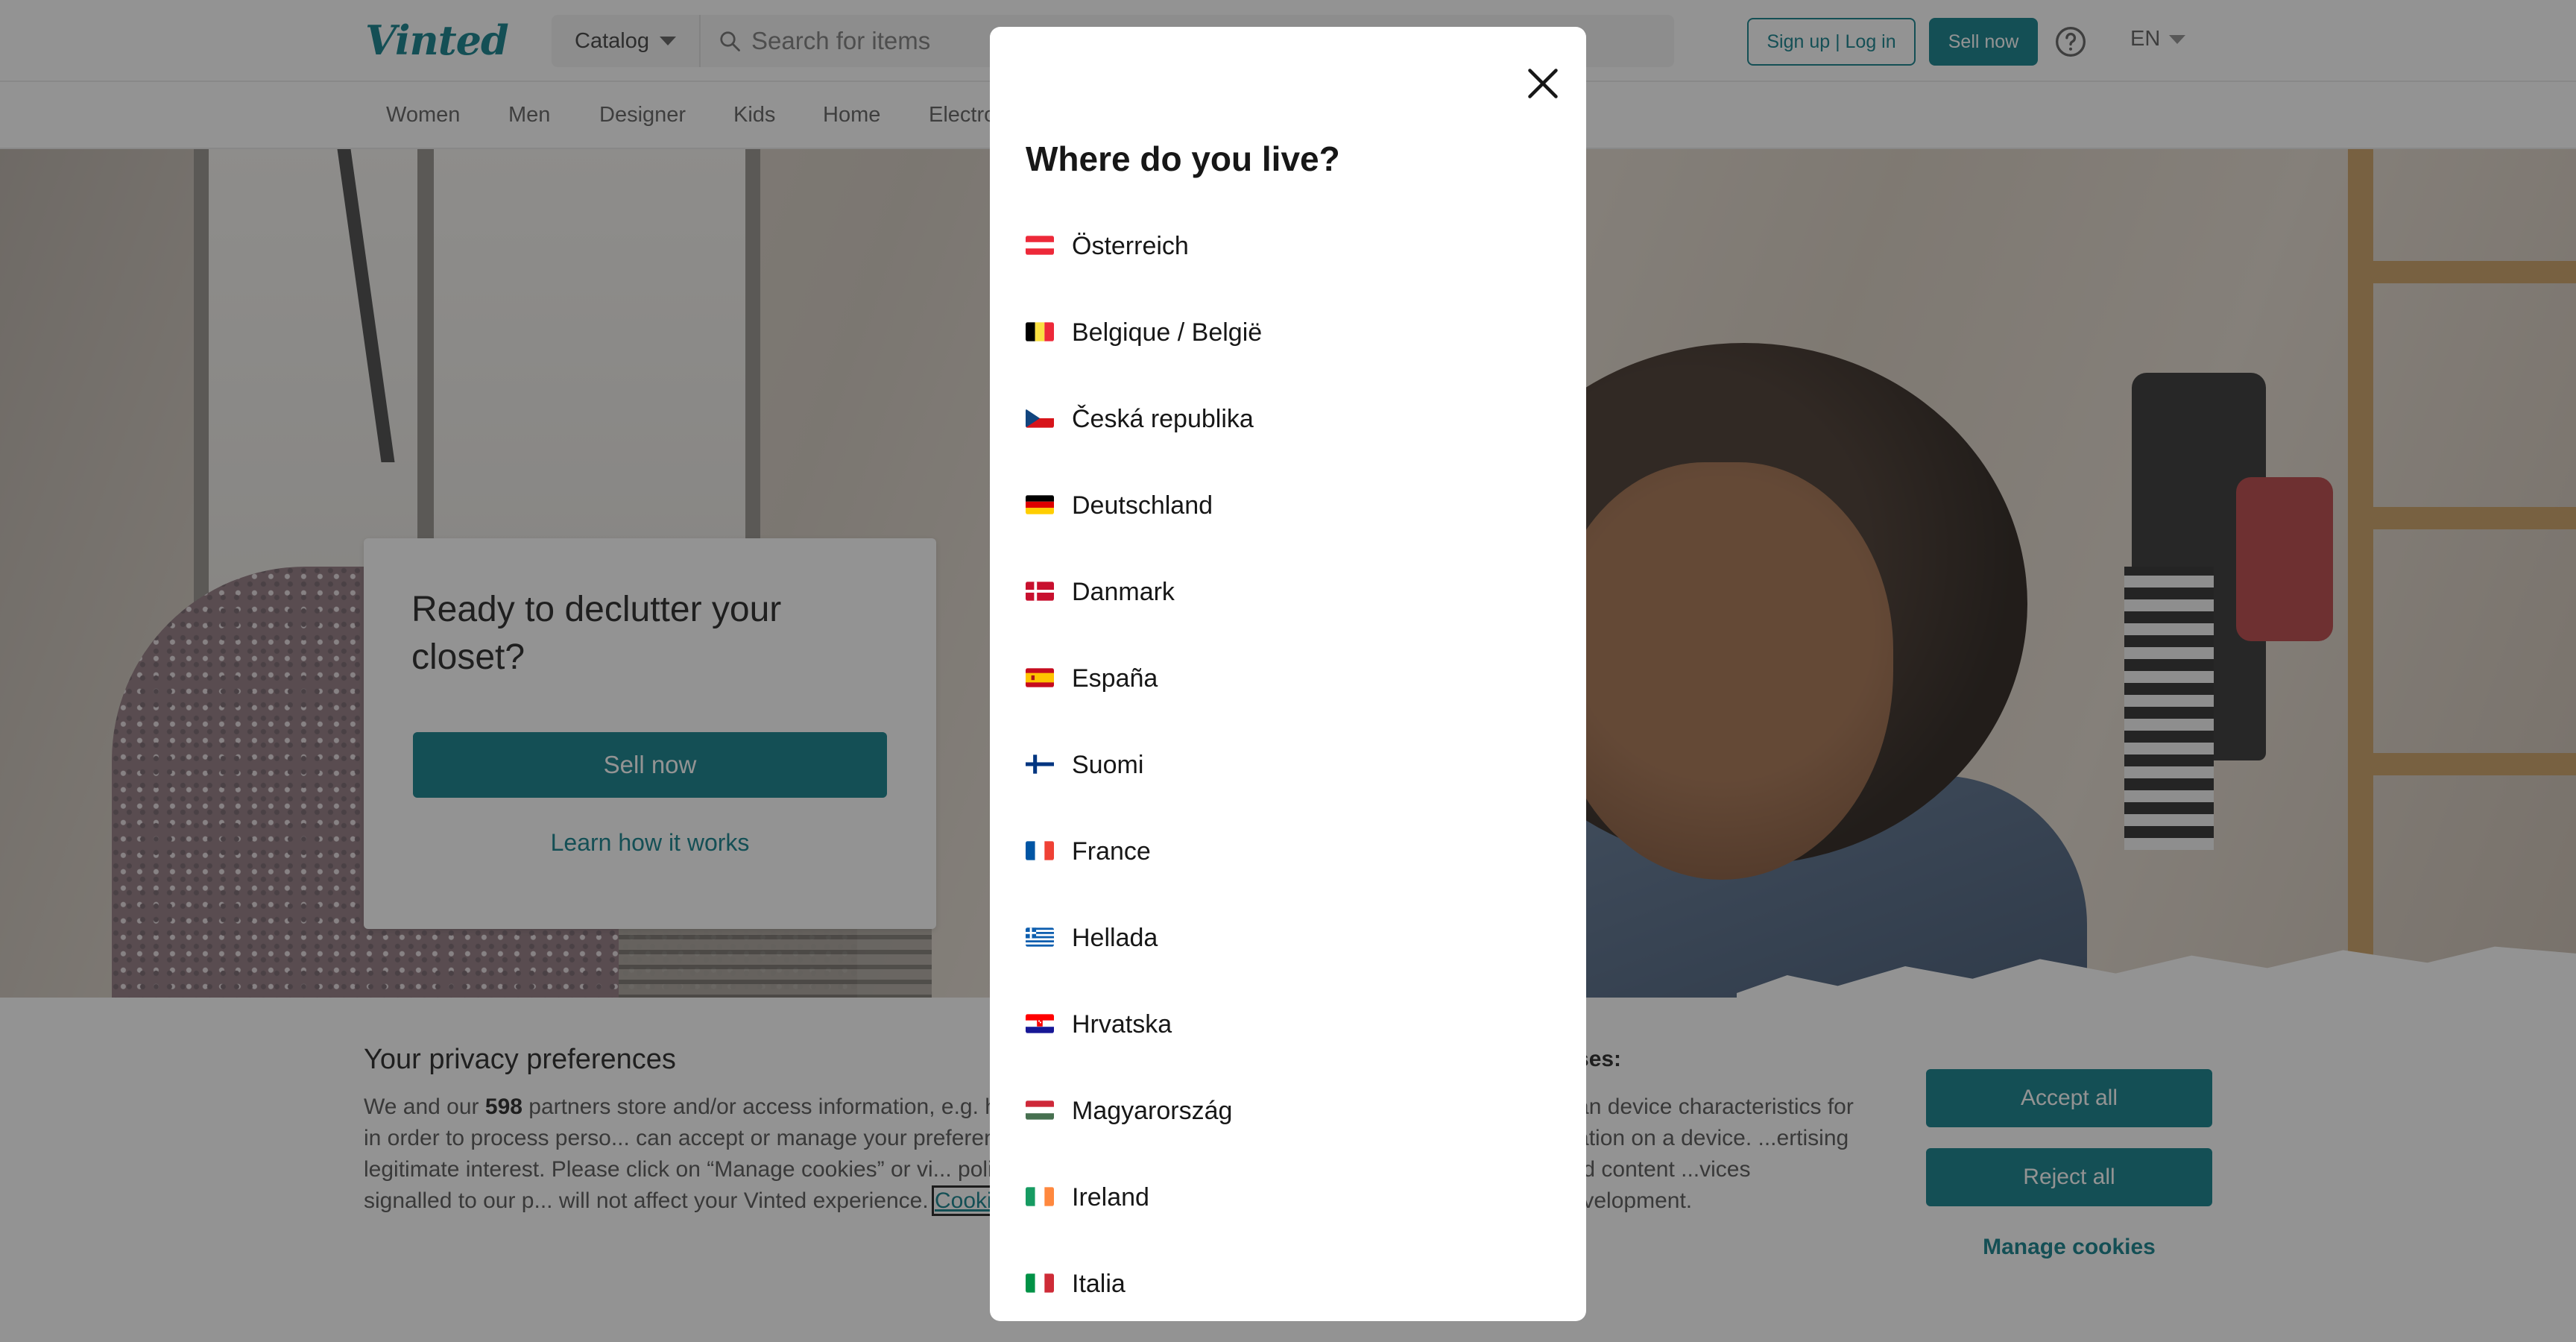 This screenshot has height=1342, width=2576. What do you see at coordinates (1286, 966) in the screenshot?
I see `country-option-greece: Hellada` at bounding box center [1286, 966].